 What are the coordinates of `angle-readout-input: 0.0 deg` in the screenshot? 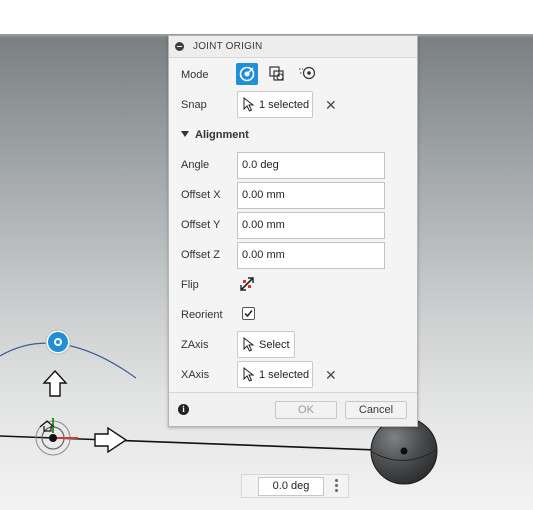 It's located at (291, 486).